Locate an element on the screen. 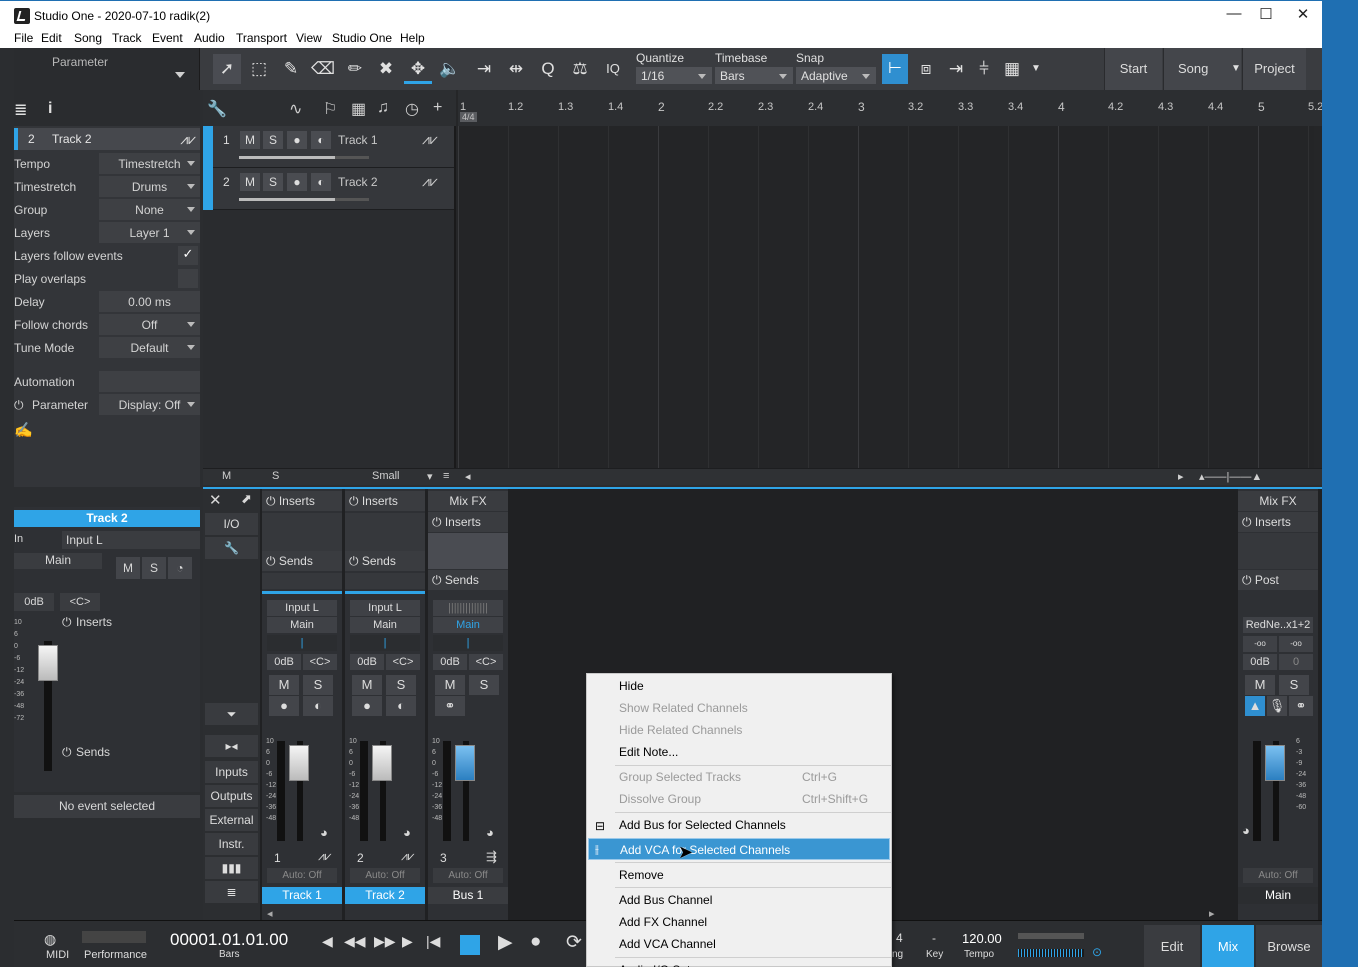 Image resolution: width=1358 pixels, height=967 pixels. scroll-right-icon: ▸ is located at coordinates (1181, 476).